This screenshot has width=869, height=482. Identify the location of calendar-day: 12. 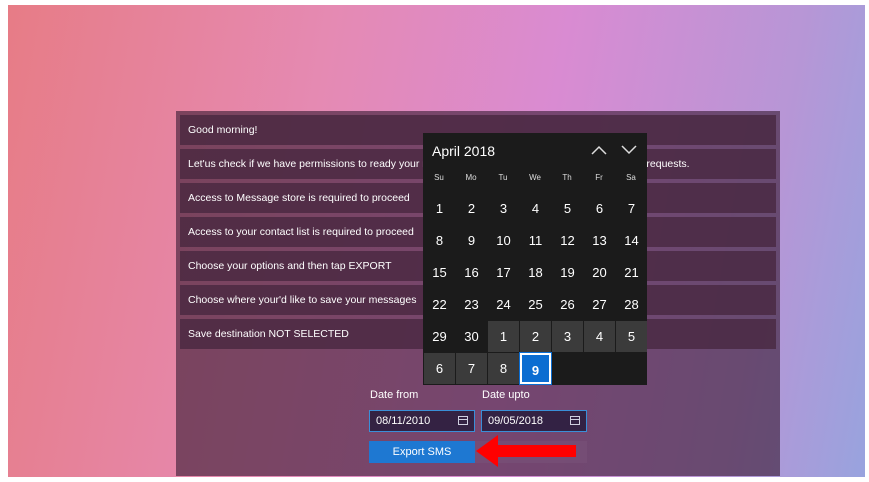
(567, 240).